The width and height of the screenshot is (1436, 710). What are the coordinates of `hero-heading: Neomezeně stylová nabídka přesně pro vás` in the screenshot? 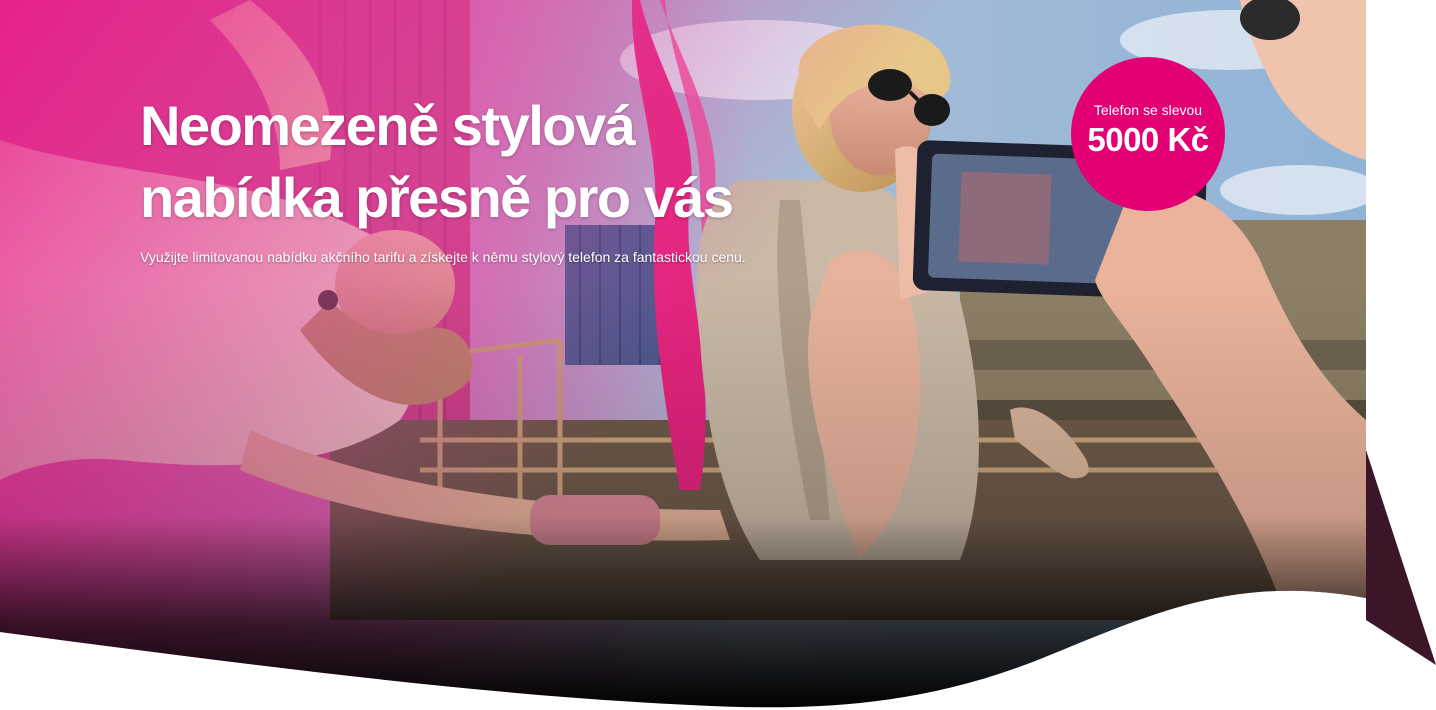 It's located at (460, 162).